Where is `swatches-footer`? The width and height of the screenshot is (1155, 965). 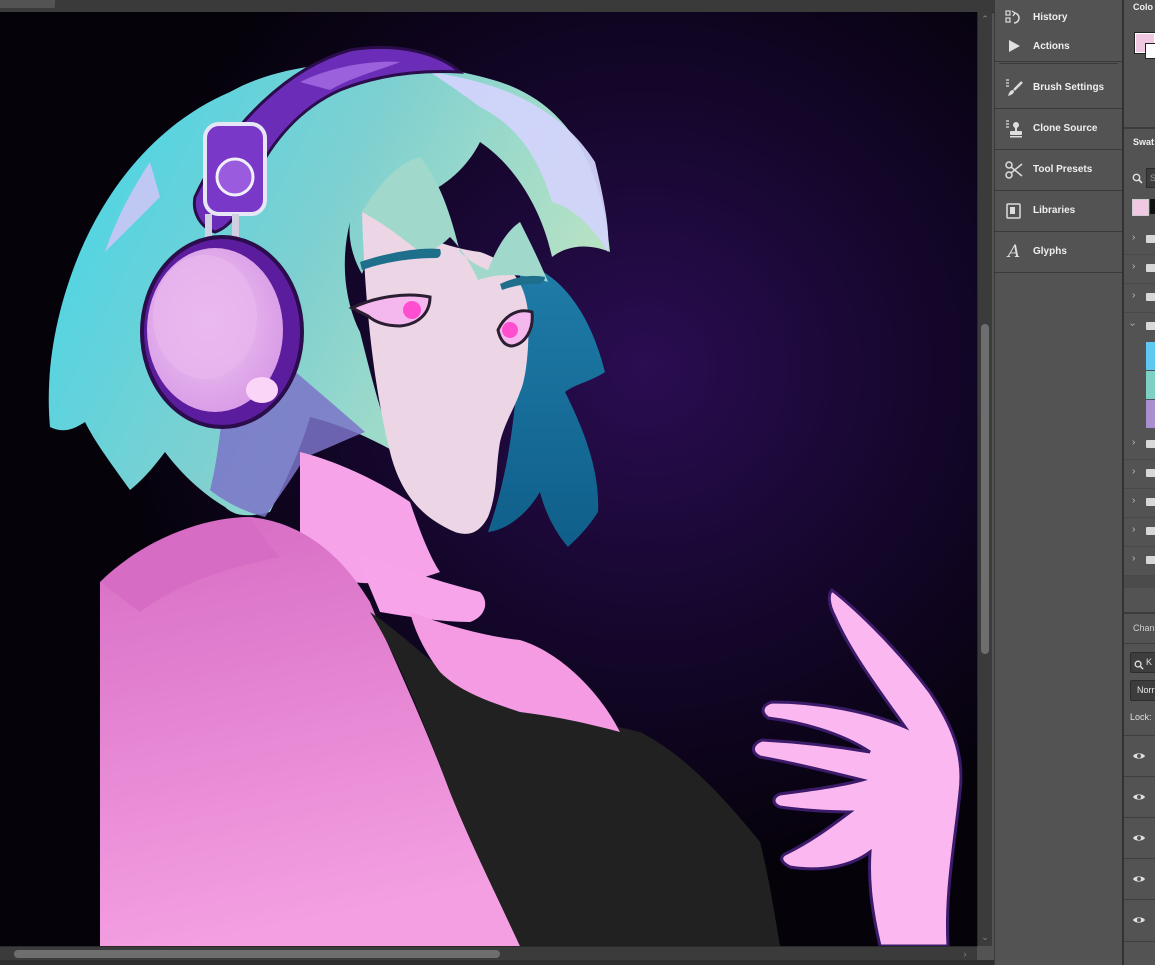
swatches-footer is located at coordinates (1139, 582).